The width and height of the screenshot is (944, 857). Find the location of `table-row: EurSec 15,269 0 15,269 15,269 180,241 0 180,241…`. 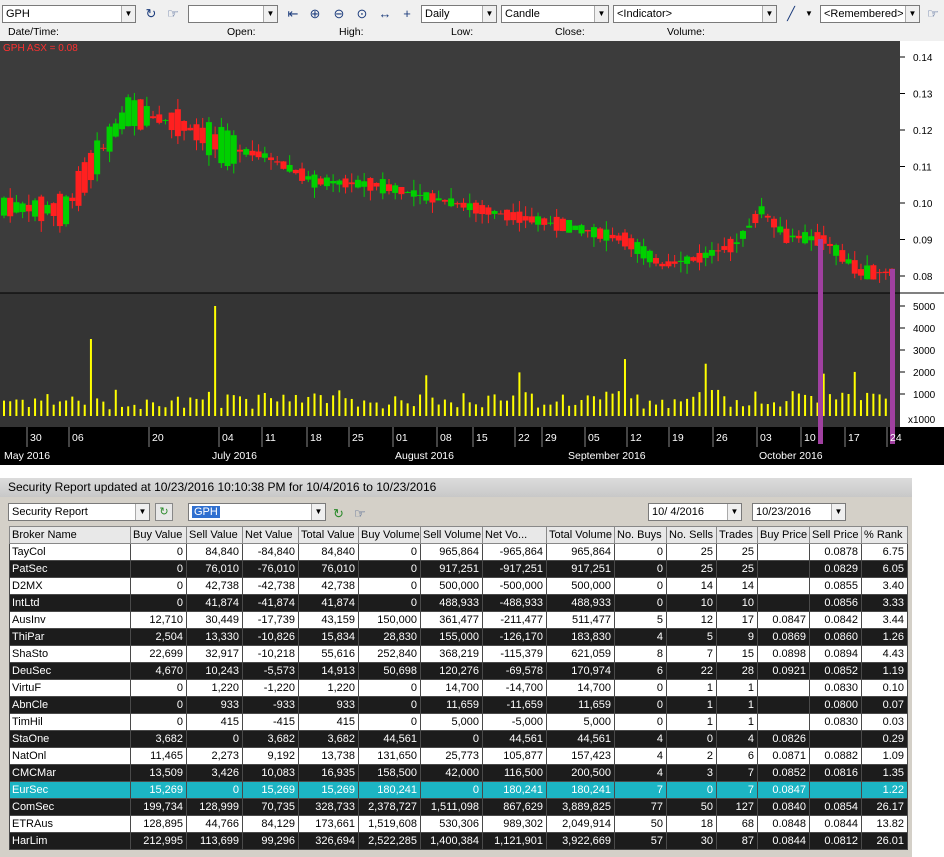

table-row: EurSec 15,269 0 15,269 15,269 180,241 0 180,241… is located at coordinates (458, 790).